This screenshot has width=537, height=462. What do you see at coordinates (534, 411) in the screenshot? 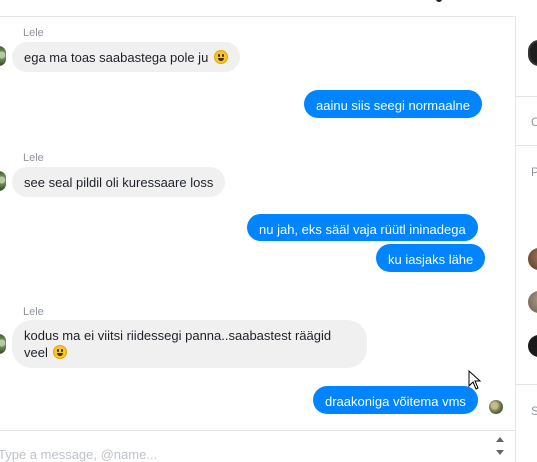
I see `section-label: S` at bounding box center [534, 411].